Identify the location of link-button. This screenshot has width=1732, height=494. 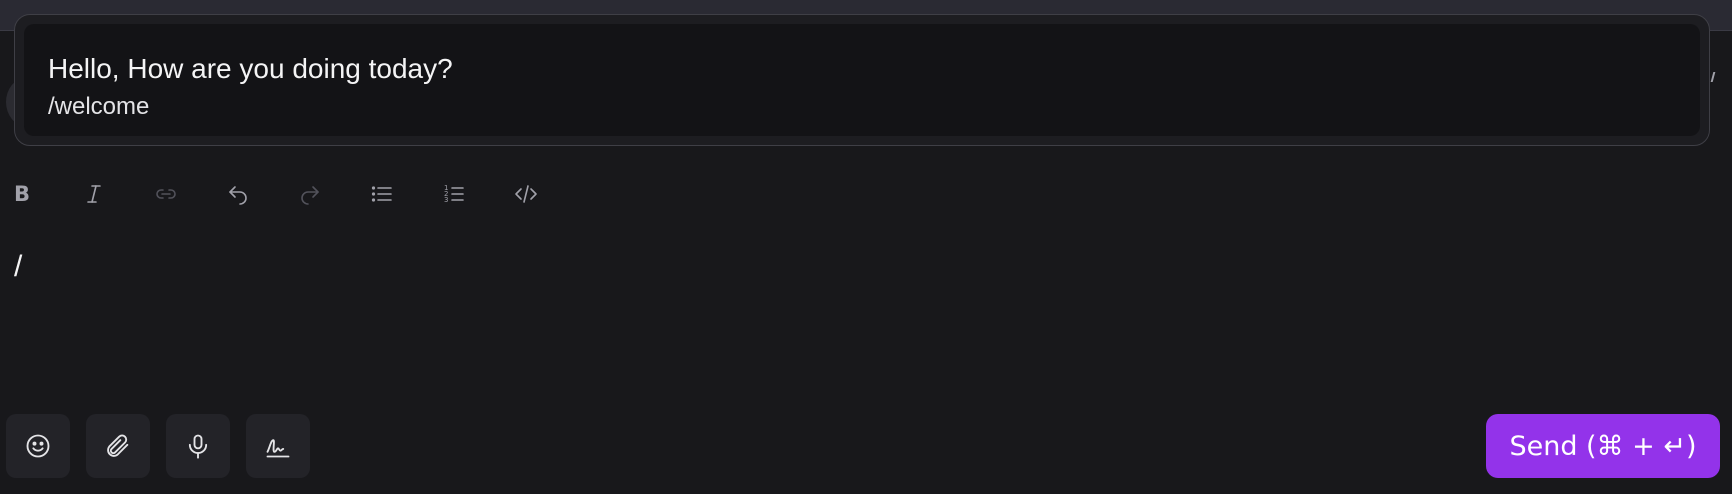
(166, 194).